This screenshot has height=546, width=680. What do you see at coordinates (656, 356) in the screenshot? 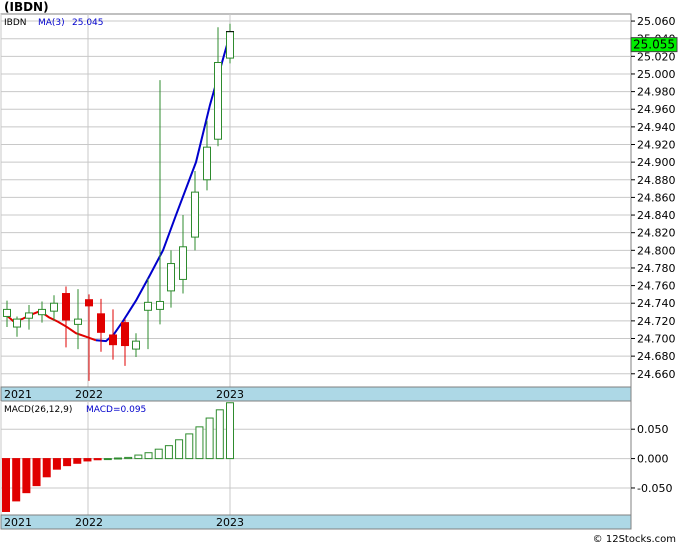
I see `price-y-tick-label: 24.680` at bounding box center [656, 356].